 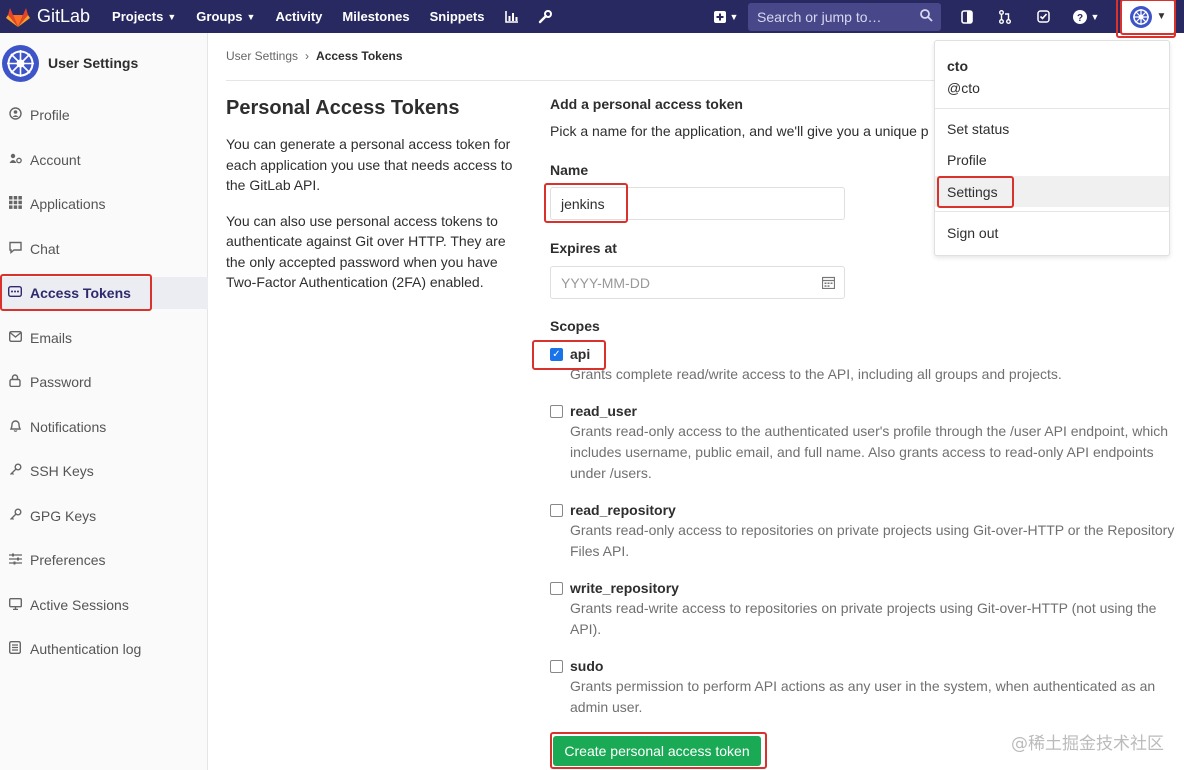 What do you see at coordinates (1146, 19) in the screenshot?
I see `highlight-avatar` at bounding box center [1146, 19].